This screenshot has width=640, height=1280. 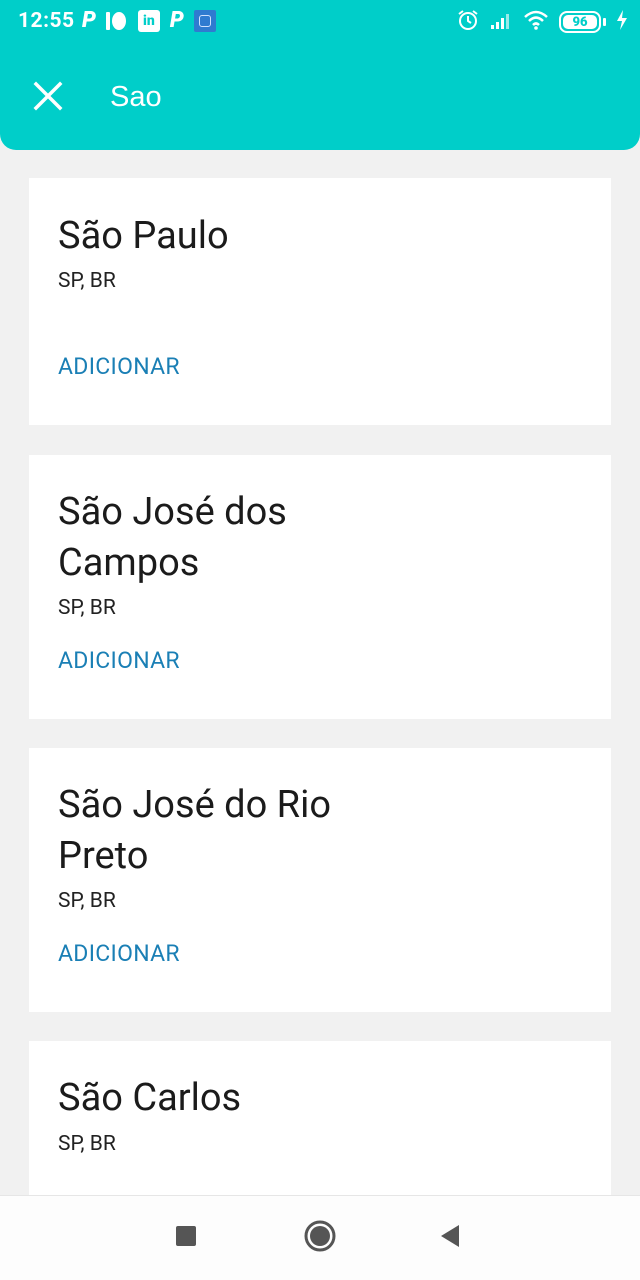 I want to click on system-status-icons: 96, so click(x=542, y=22).